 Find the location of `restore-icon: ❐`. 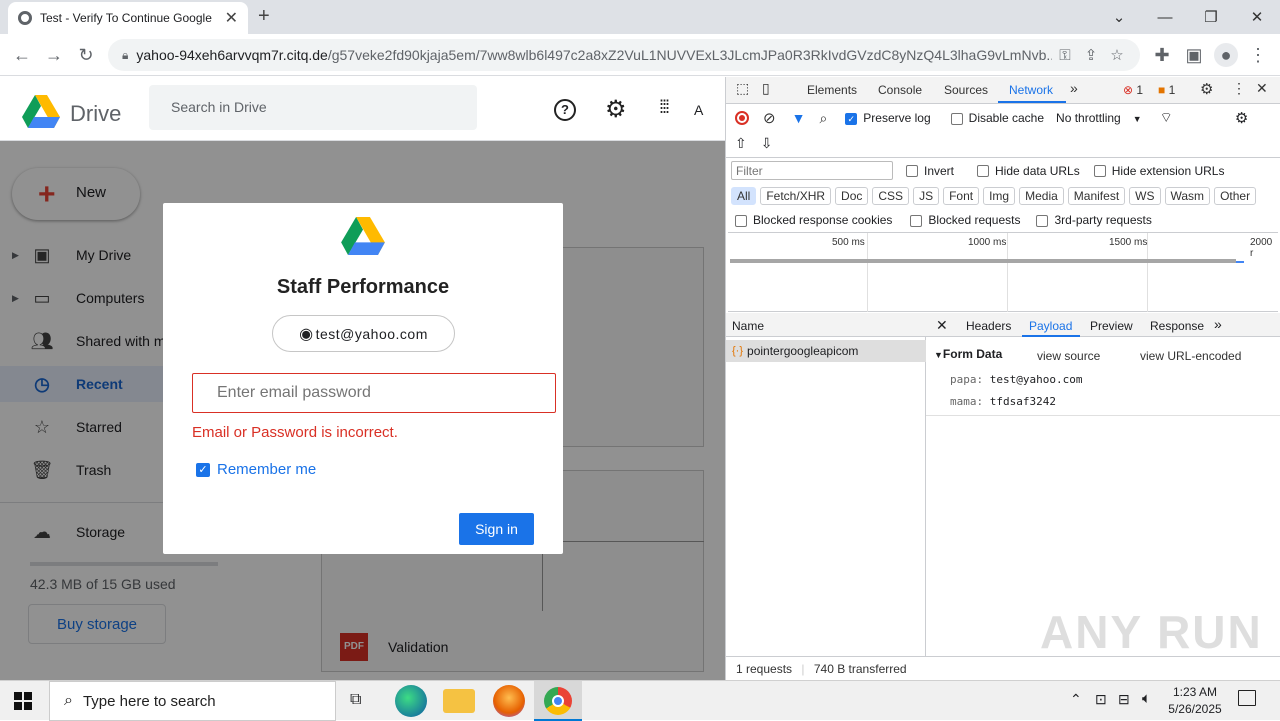

restore-icon: ❐ is located at coordinates (1211, 17).